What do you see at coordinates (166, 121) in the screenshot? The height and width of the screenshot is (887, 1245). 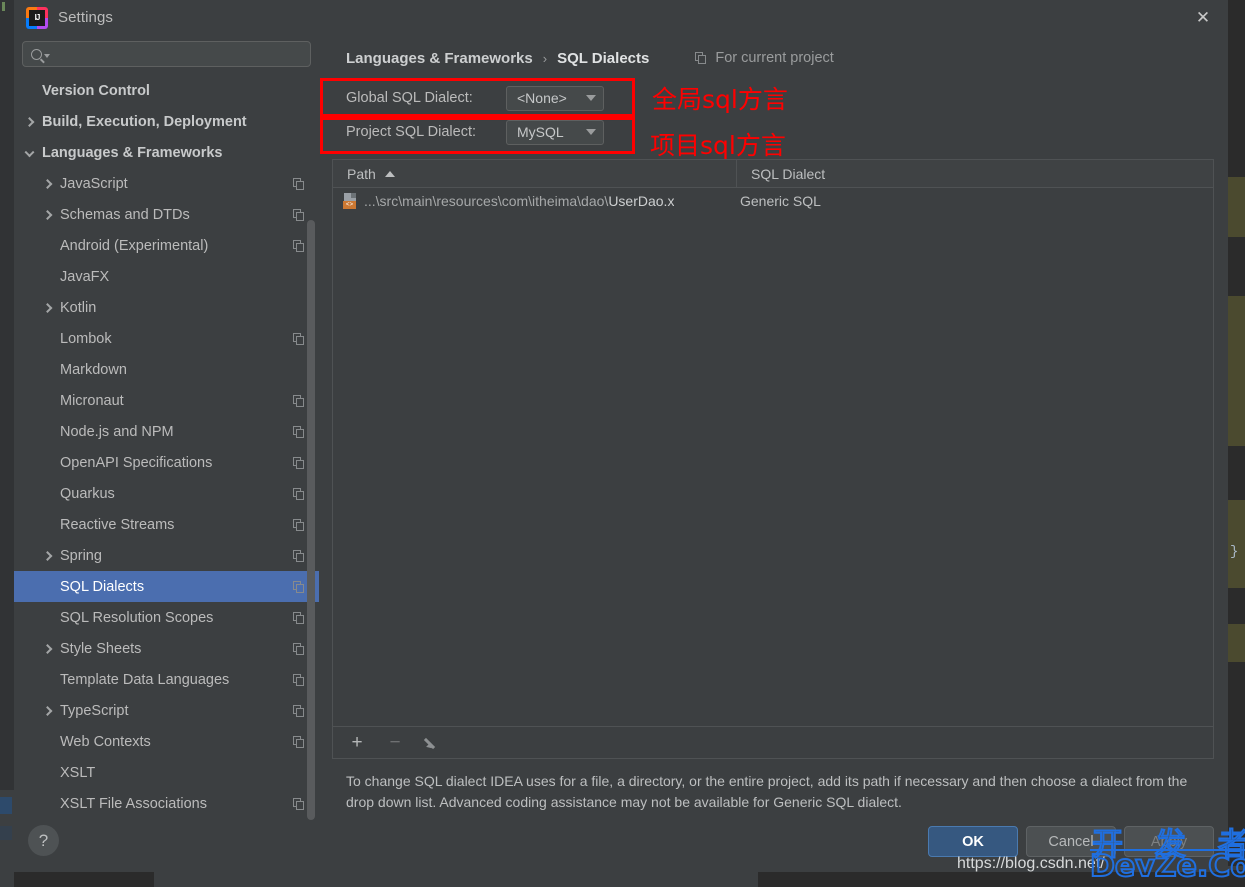 I see `sidebar-item-build-execution-deployment: Build, Execution, Deployment` at bounding box center [166, 121].